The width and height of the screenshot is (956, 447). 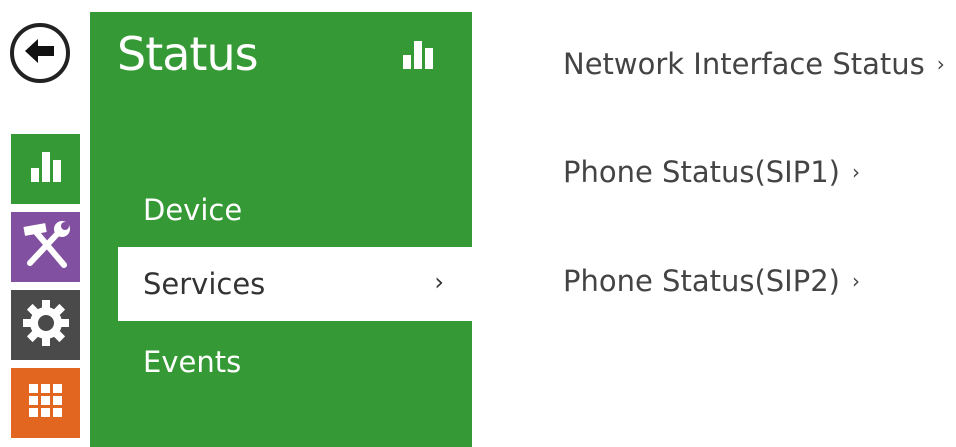 I want to click on arrow-left-icon, so click(x=40, y=53).